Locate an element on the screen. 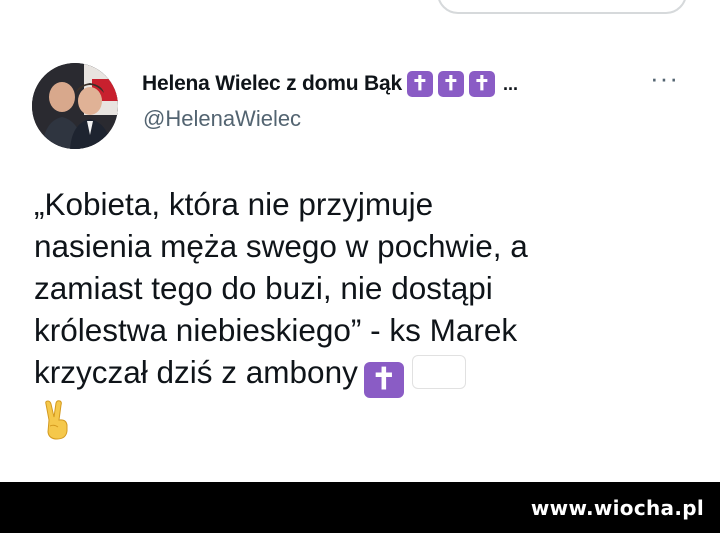 Image resolution: width=720 pixels, height=533 pixels. user-handle: @HelenaWielec is located at coordinates (222, 119).